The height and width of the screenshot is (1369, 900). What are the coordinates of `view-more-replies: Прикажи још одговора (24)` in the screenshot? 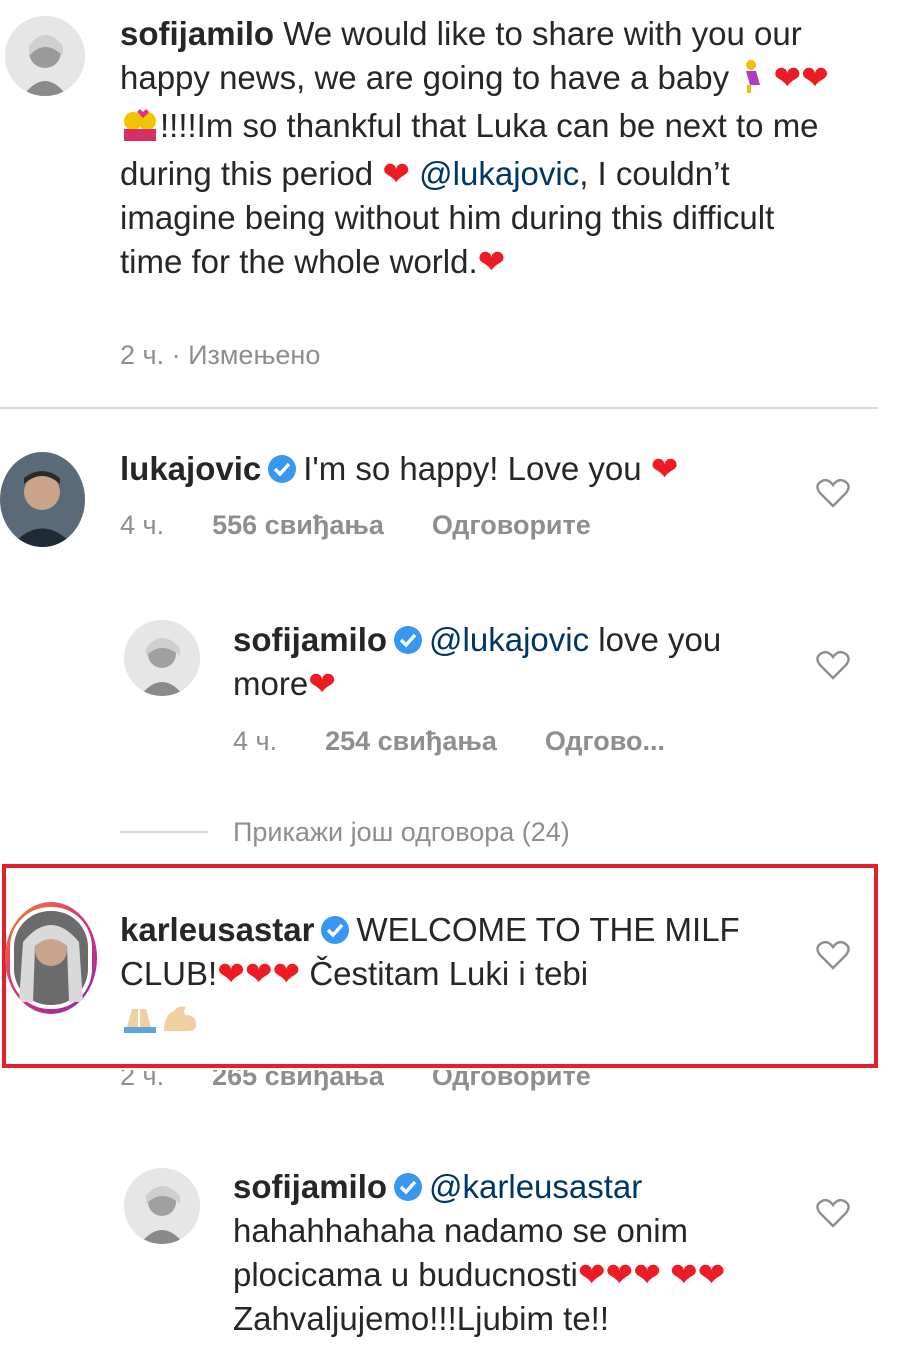 It's located at (401, 832).